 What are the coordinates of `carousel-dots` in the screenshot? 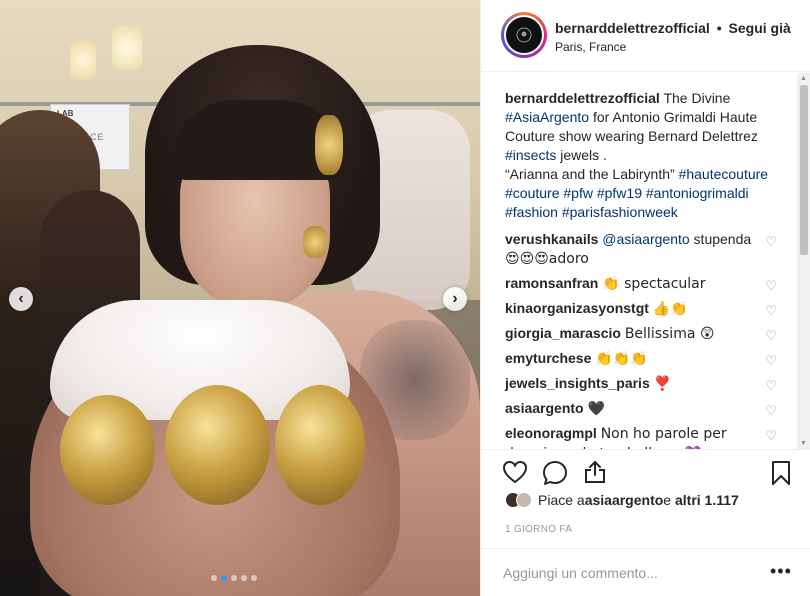 It's located at (234, 578).